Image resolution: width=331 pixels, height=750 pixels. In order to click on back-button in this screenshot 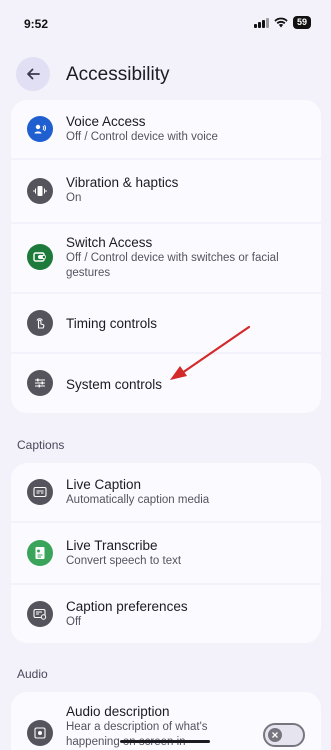, I will do `click(33, 74)`.